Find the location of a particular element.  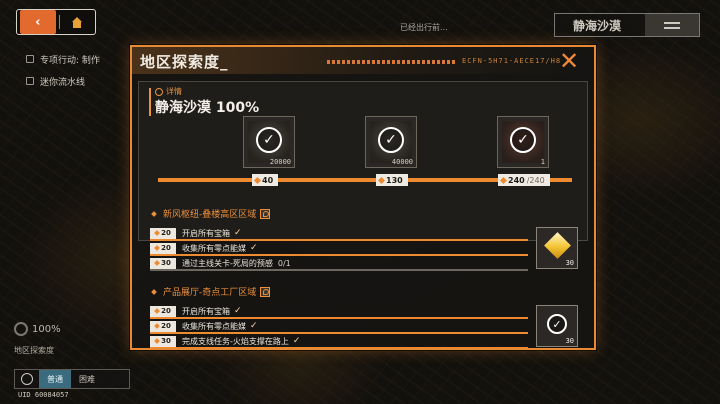

side-task-item: 专项行动: 制作 is located at coordinates (63, 59).